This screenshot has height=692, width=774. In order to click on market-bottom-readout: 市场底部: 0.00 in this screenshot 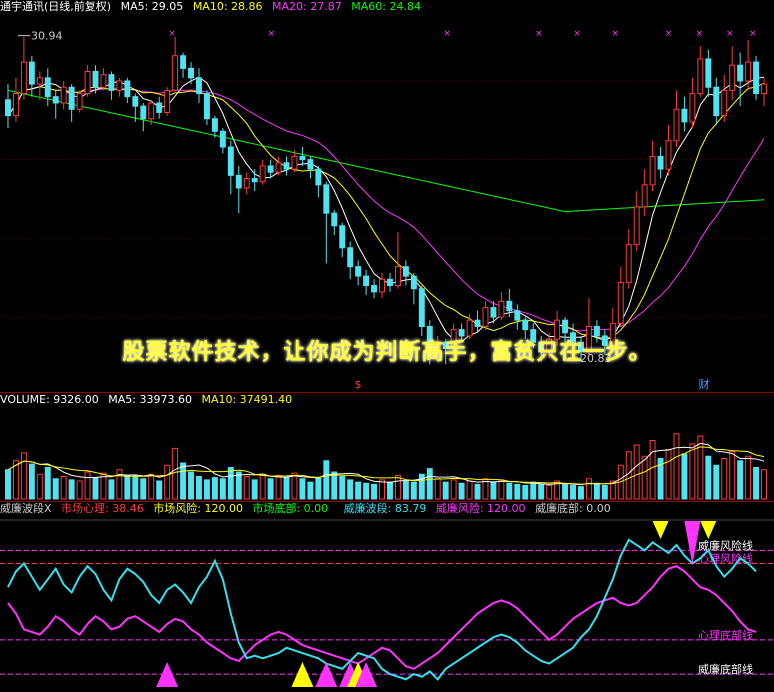, I will do `click(290, 508)`.